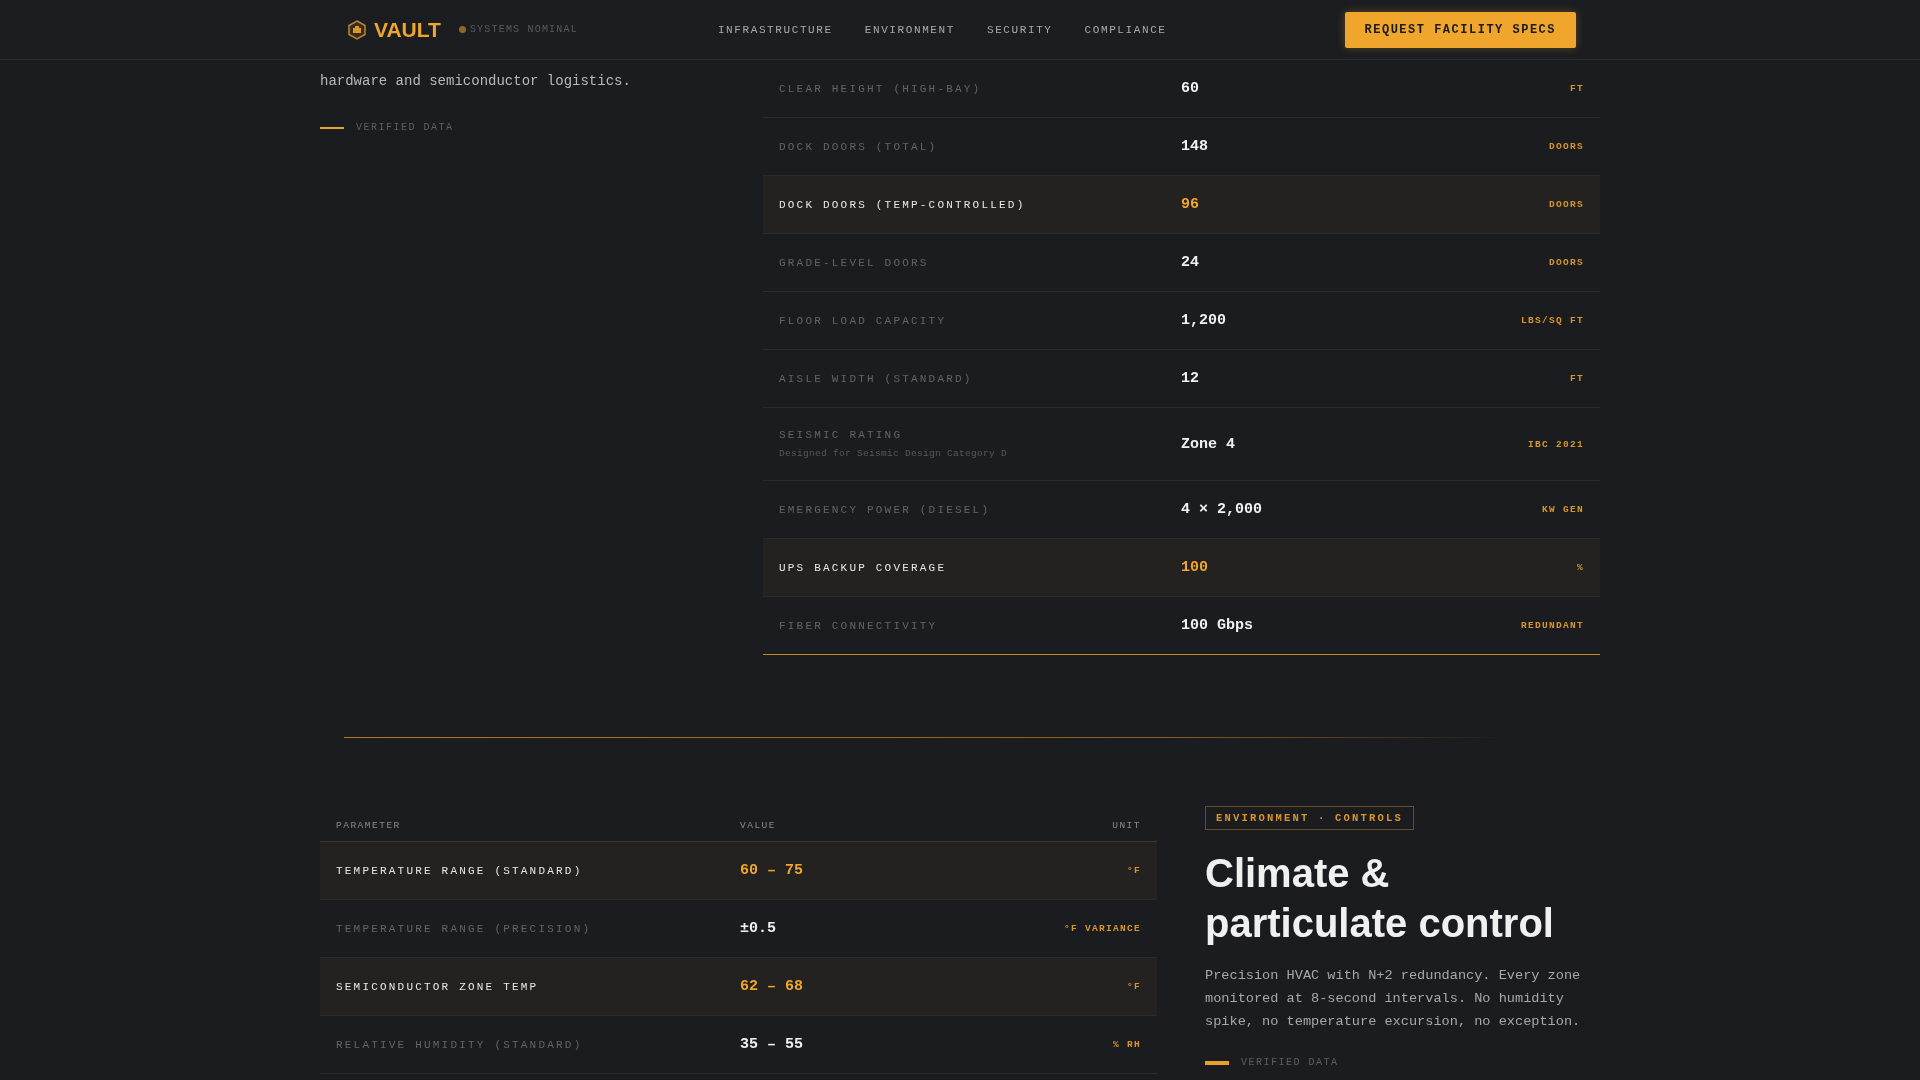 This screenshot has width=1920, height=1080. I want to click on status-dot-icon, so click(462, 29).